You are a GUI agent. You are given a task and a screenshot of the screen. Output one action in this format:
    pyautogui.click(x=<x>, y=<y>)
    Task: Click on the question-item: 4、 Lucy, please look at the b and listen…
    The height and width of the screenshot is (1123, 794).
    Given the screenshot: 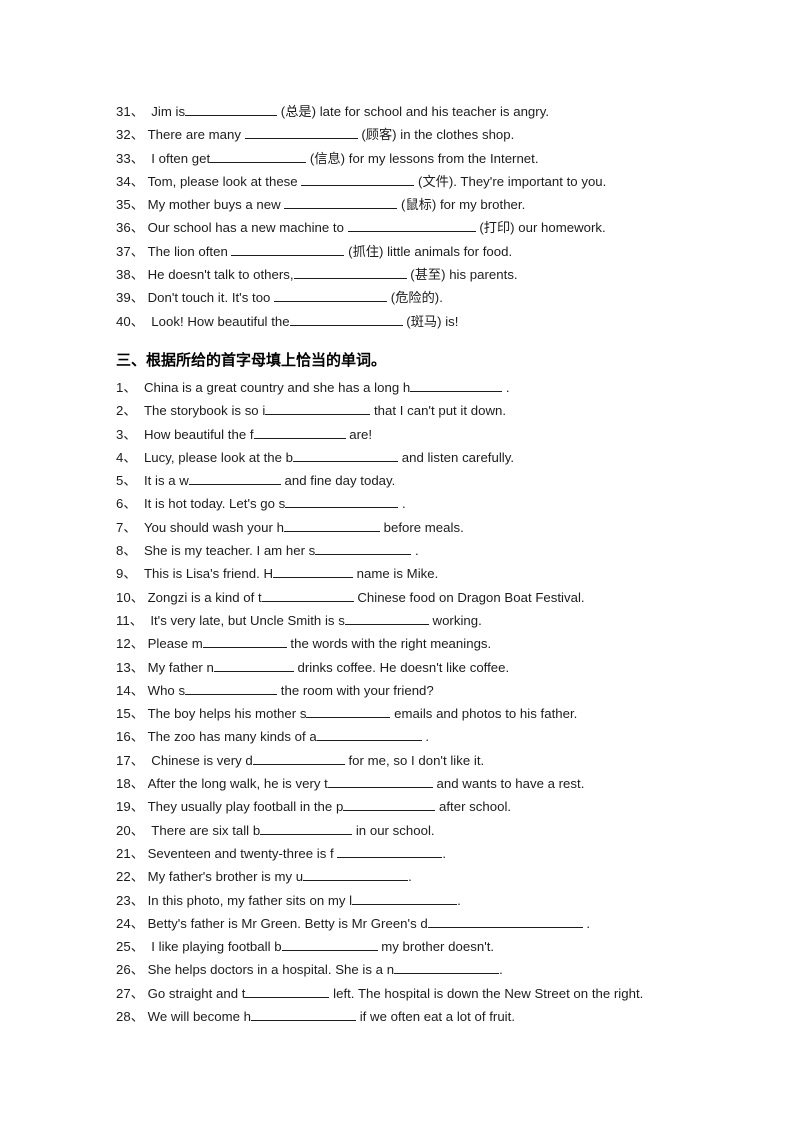 What is the action you would take?
    pyautogui.click(x=400, y=457)
    